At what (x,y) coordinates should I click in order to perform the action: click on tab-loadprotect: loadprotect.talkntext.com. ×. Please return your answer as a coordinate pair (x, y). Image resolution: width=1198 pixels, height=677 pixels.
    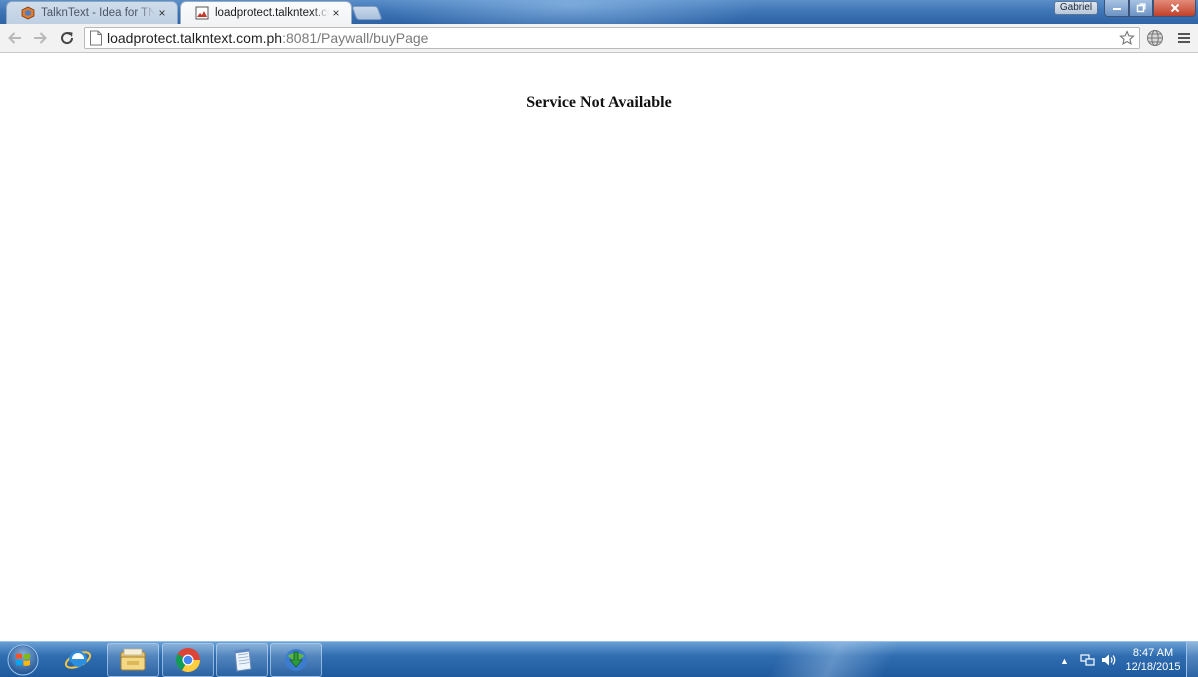
    Looking at the image, I should click on (266, 12).